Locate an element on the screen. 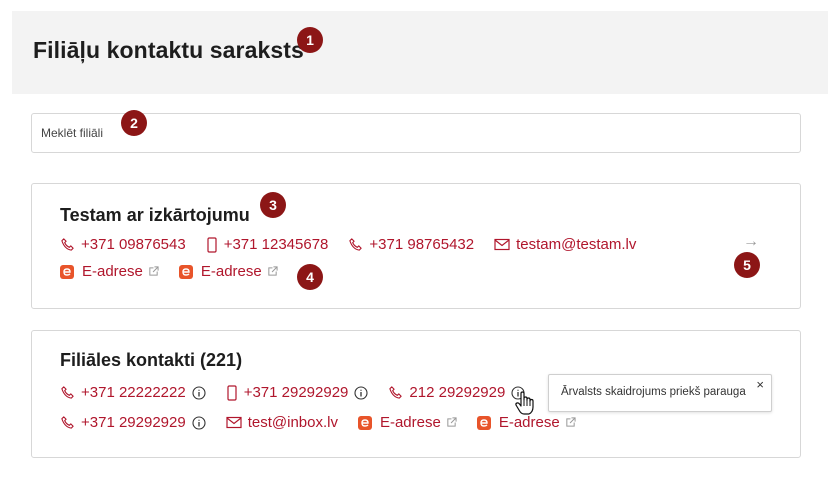 Image resolution: width=839 pixels, height=483 pixels. tooltip-text: Ārvalsts skaidrojums priekš parauga is located at coordinates (653, 392).